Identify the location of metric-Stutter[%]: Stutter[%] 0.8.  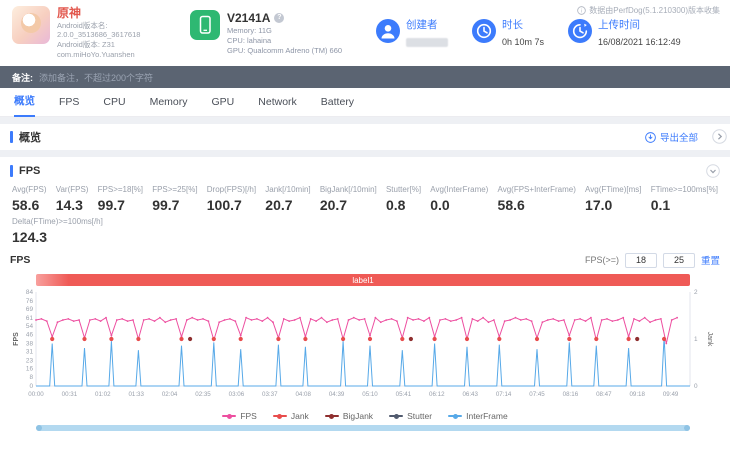
(403, 199).